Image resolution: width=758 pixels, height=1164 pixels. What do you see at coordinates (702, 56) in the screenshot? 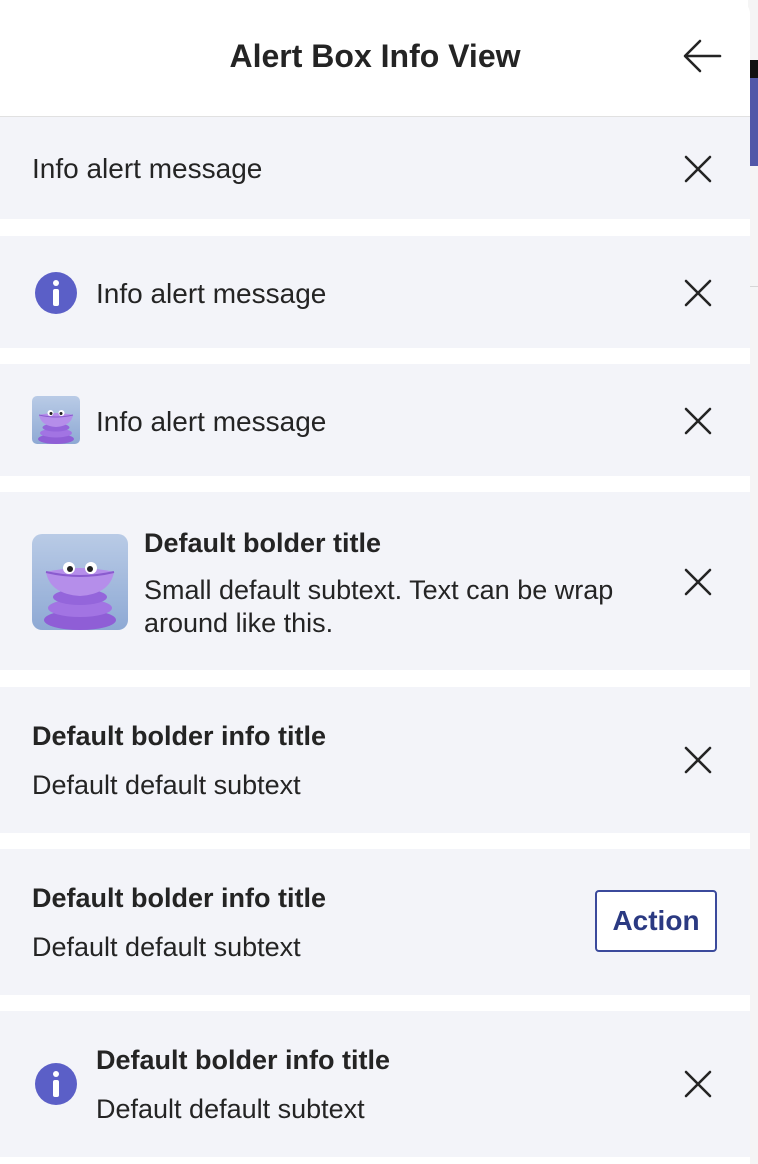
I see `arrow-left-icon` at bounding box center [702, 56].